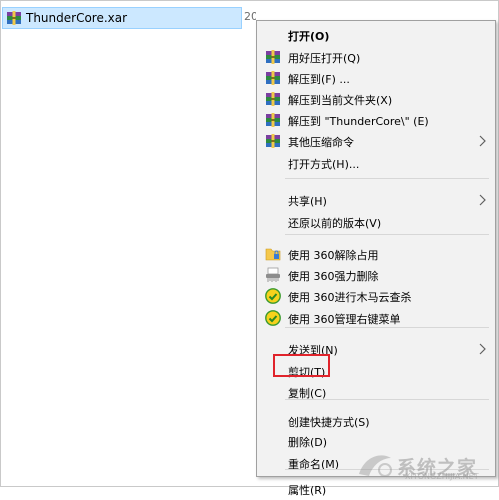 Image resolution: width=499 pixels, height=500 pixels. Describe the element at coordinates (273, 254) in the screenshot. I see `folder-lock-icon` at that location.